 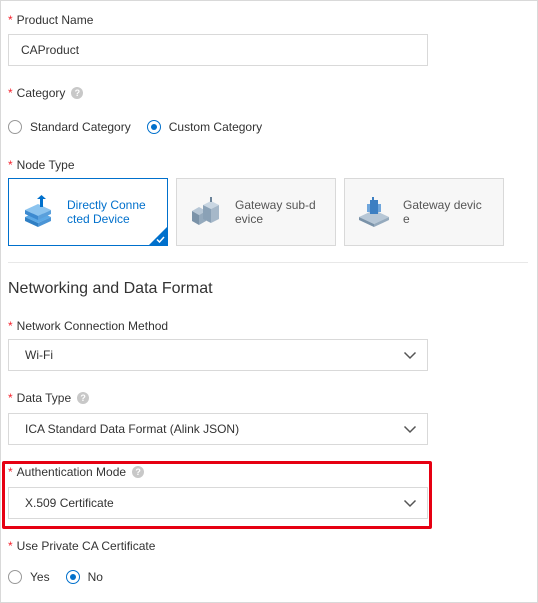 What do you see at coordinates (88, 326) in the screenshot?
I see `network-method-label: * Network Connection Method` at bounding box center [88, 326].